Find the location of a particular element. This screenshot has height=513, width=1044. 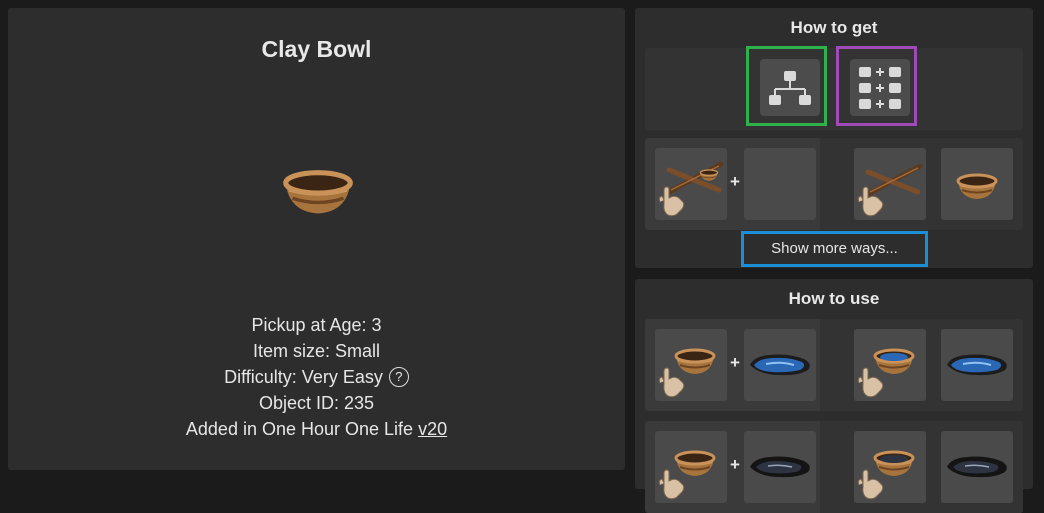

added-in-row: Added in One Hour One Life v20 is located at coordinates (316, 429).